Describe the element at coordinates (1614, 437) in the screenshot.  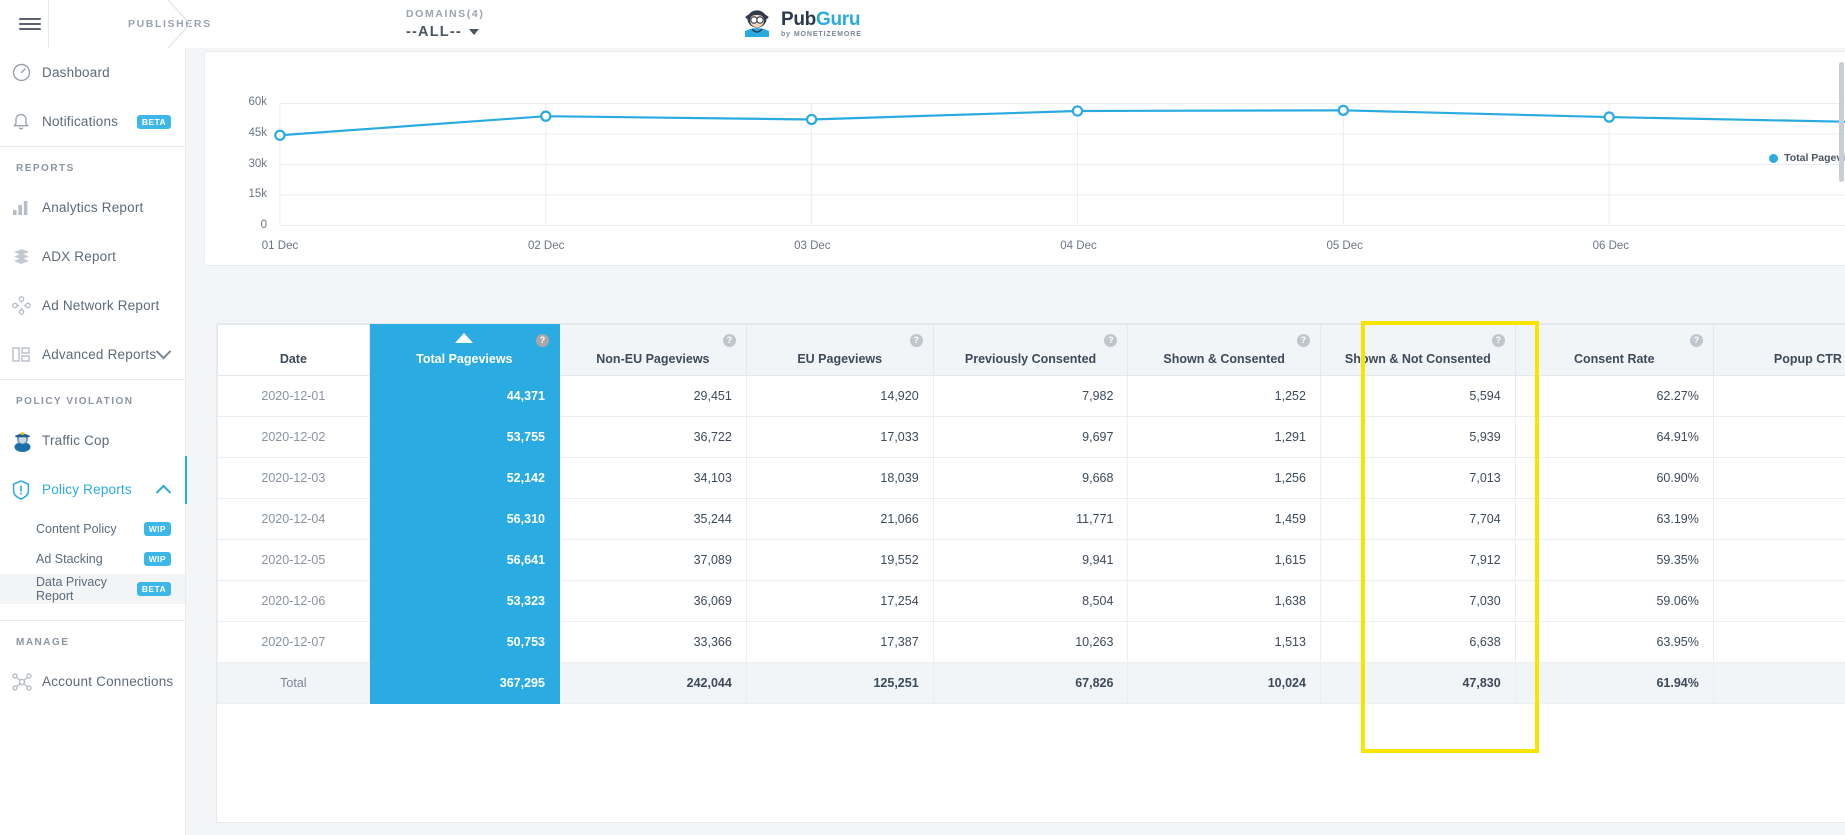
I see `cell-cons_rate: 64.91%` at that location.